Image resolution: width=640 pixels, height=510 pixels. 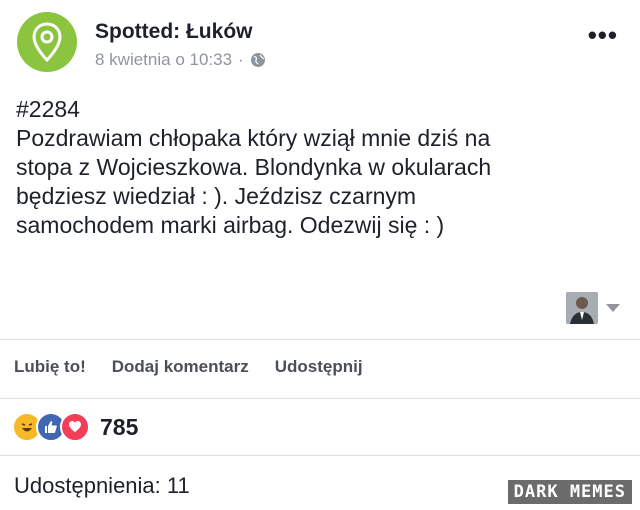 What do you see at coordinates (216, 196) in the screenshot?
I see `post-line: będziesz wiedział : ). Jeździsz czarnym` at bounding box center [216, 196].